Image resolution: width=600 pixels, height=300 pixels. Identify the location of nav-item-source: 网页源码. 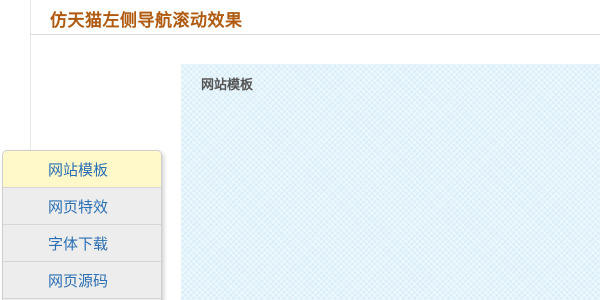
(82, 280).